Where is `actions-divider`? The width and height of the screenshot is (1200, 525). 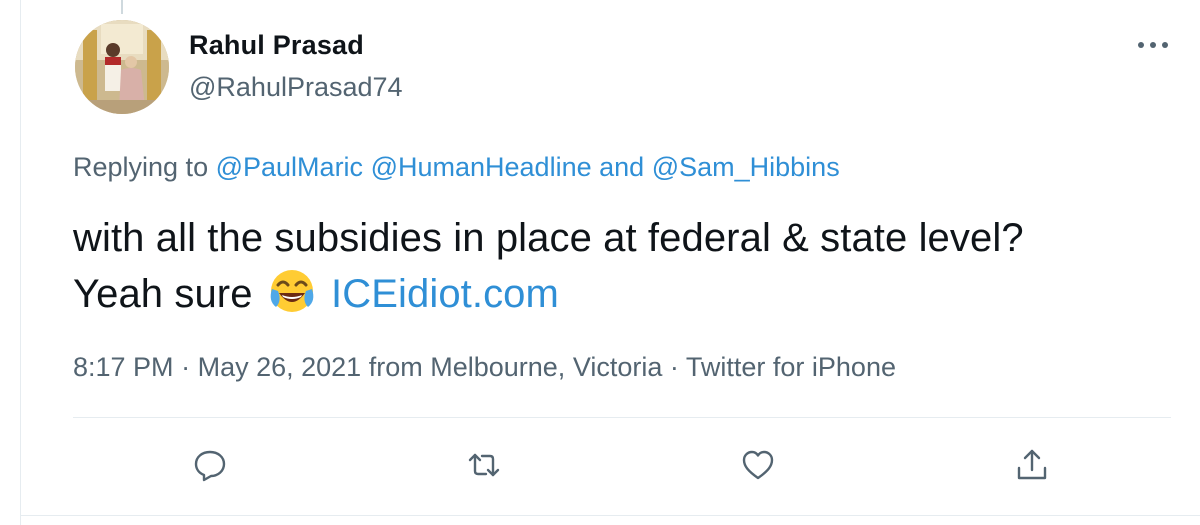 actions-divider is located at coordinates (622, 417).